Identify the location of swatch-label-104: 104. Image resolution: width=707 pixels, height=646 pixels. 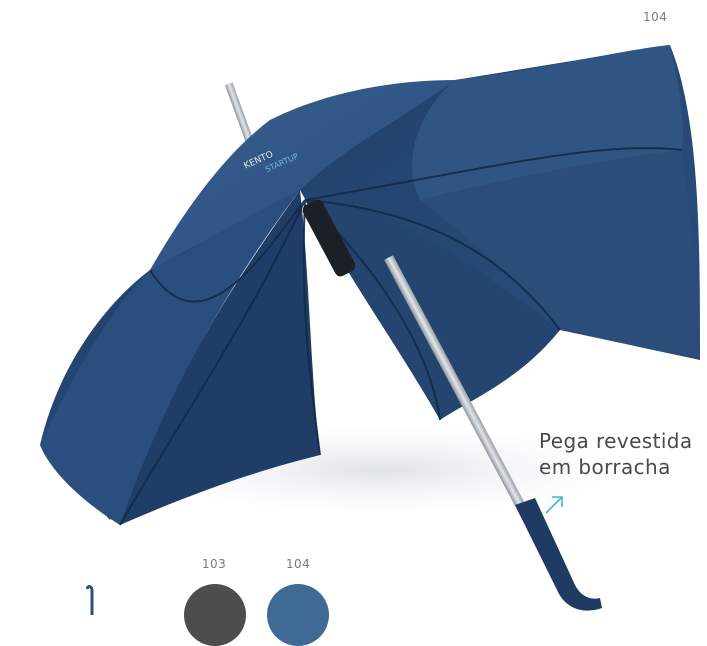
(298, 564).